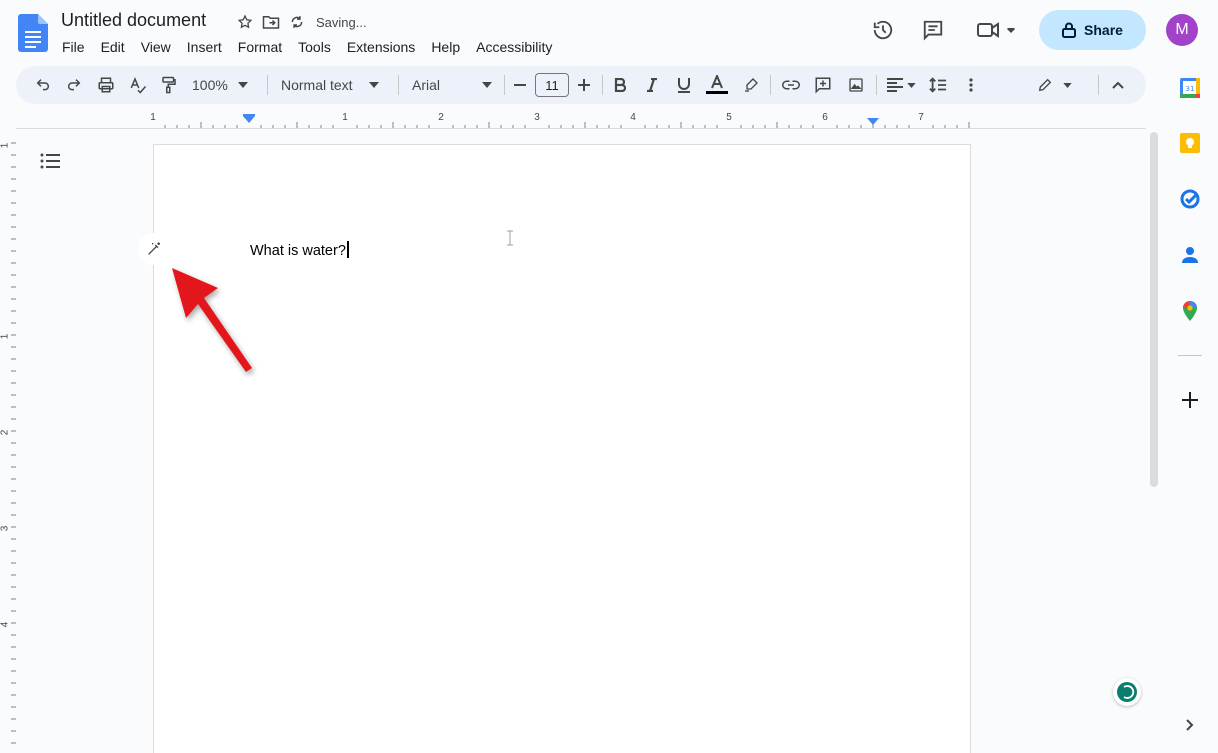 The width and height of the screenshot is (1218, 753). What do you see at coordinates (1118, 85) in the screenshot?
I see `collapse-menus-icon` at bounding box center [1118, 85].